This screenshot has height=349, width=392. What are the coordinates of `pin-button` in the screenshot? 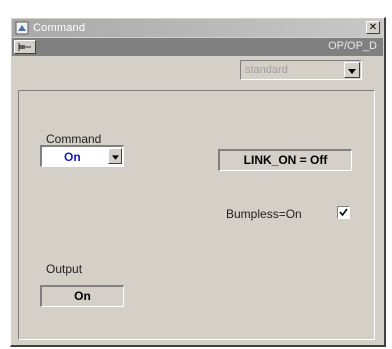 It's located at (25, 47).